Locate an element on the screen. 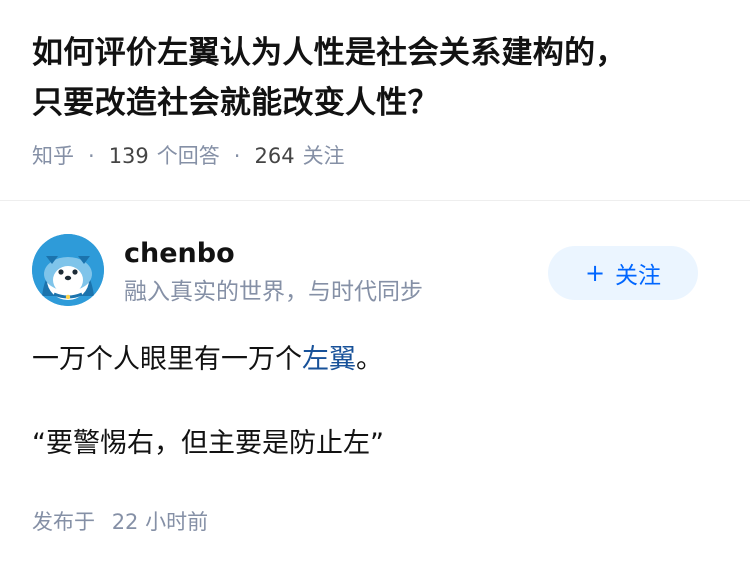 The height and width of the screenshot is (574, 750). mascot-avatar-icon is located at coordinates (68, 270).